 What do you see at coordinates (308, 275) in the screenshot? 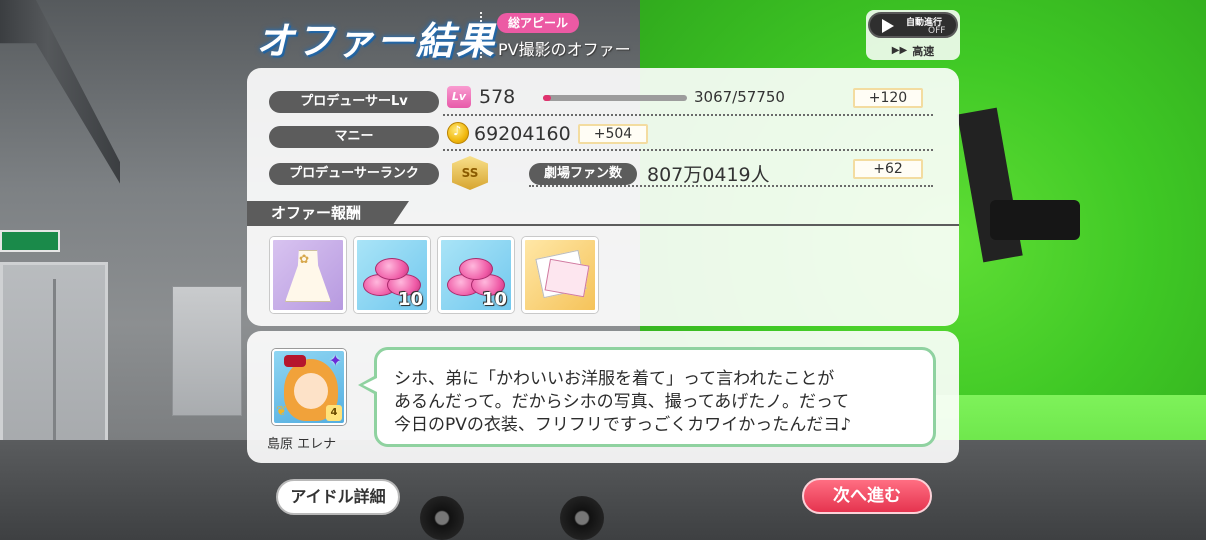
I see `reward-item-dress: ✿` at bounding box center [308, 275].